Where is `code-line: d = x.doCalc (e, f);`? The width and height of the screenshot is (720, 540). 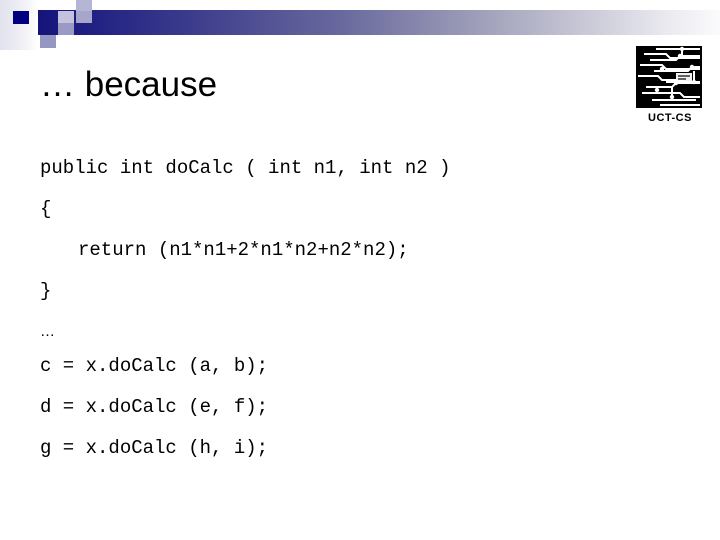 code-line: d = x.doCalc (e, f); is located at coordinates (154, 407).